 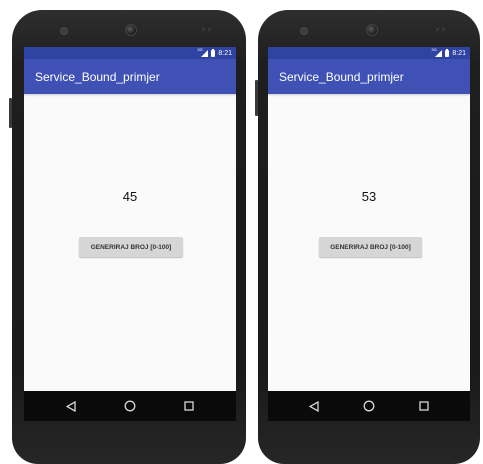 I want to click on generated-number: 53, so click(x=369, y=196).